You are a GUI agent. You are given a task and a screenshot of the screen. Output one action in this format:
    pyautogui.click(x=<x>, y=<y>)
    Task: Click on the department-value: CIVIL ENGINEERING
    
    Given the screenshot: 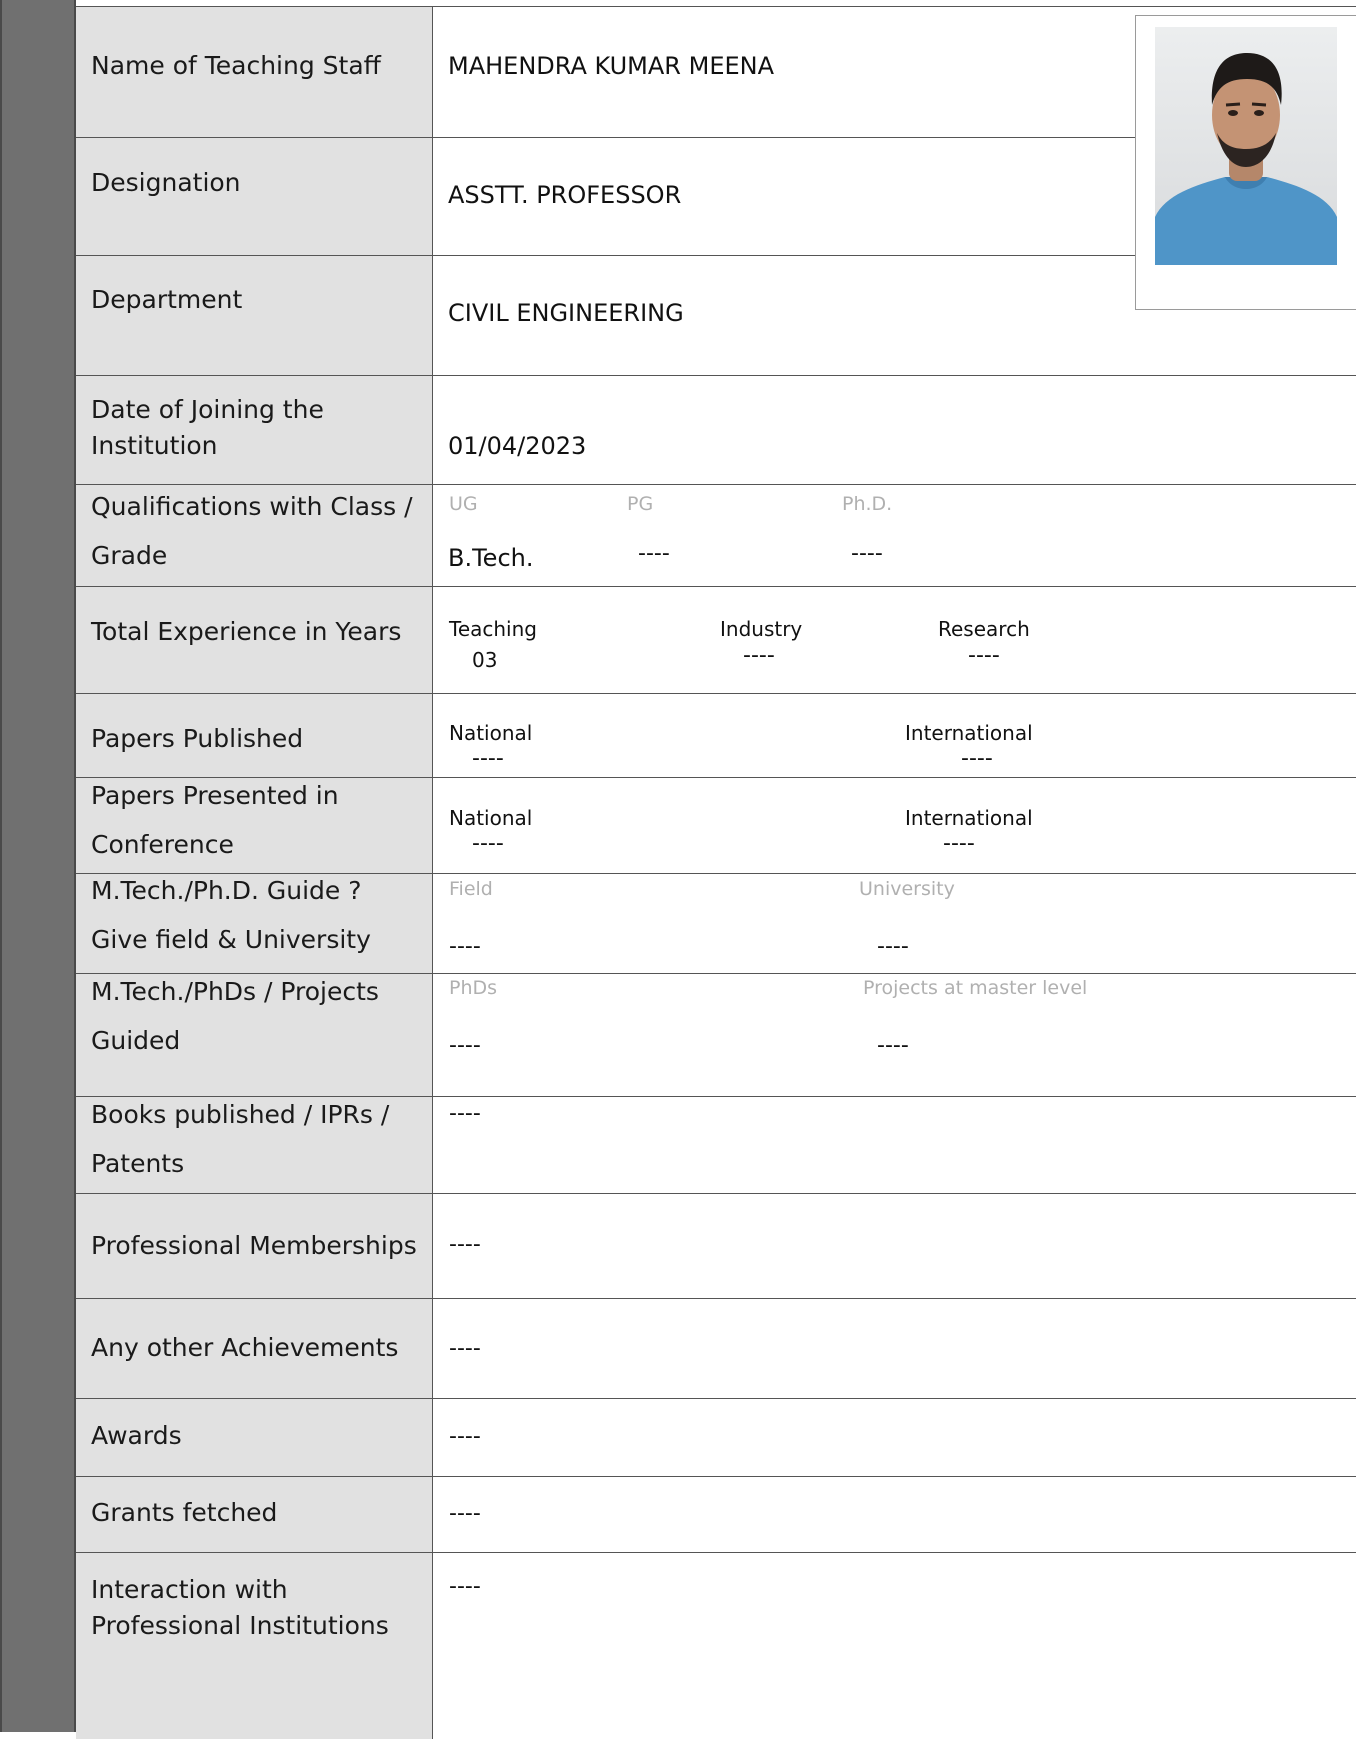 What is the action you would take?
    pyautogui.click(x=566, y=313)
    